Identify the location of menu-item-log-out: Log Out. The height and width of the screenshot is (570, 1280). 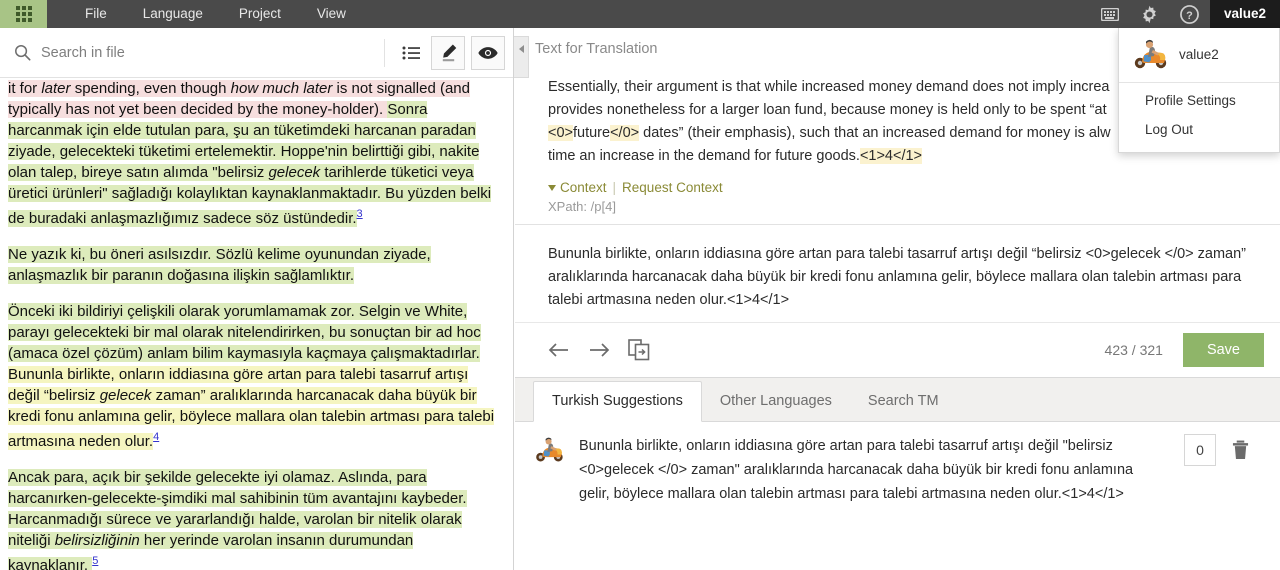
(1199, 129).